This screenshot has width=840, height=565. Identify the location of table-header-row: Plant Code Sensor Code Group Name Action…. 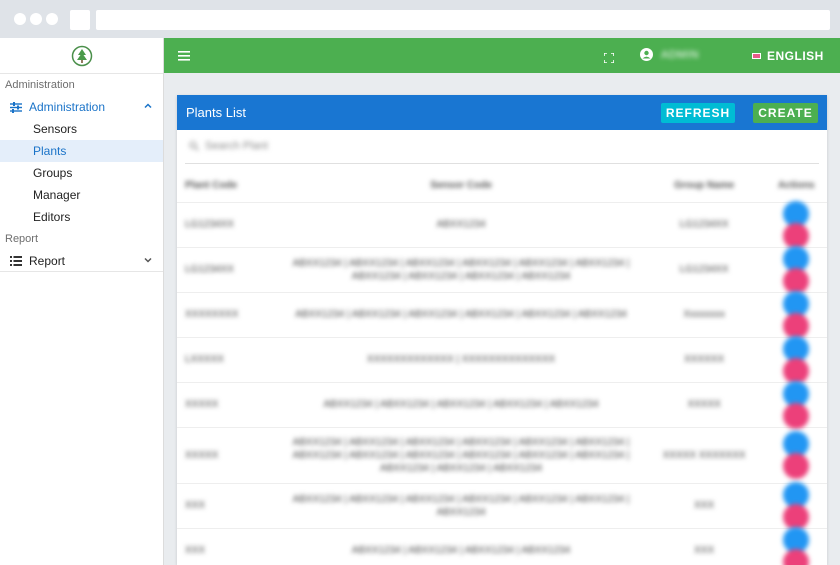
(502, 186).